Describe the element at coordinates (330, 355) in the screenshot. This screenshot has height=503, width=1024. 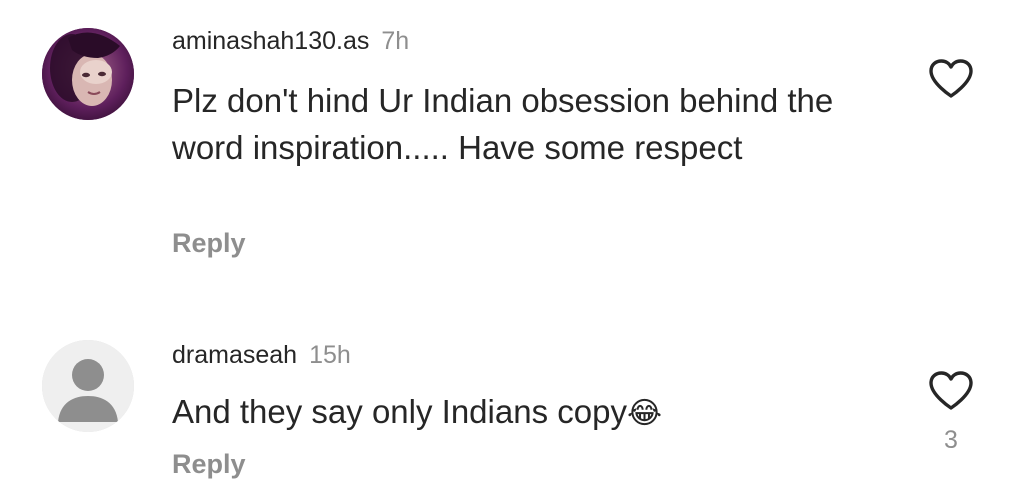
I see `comment-time: 15h` at that location.